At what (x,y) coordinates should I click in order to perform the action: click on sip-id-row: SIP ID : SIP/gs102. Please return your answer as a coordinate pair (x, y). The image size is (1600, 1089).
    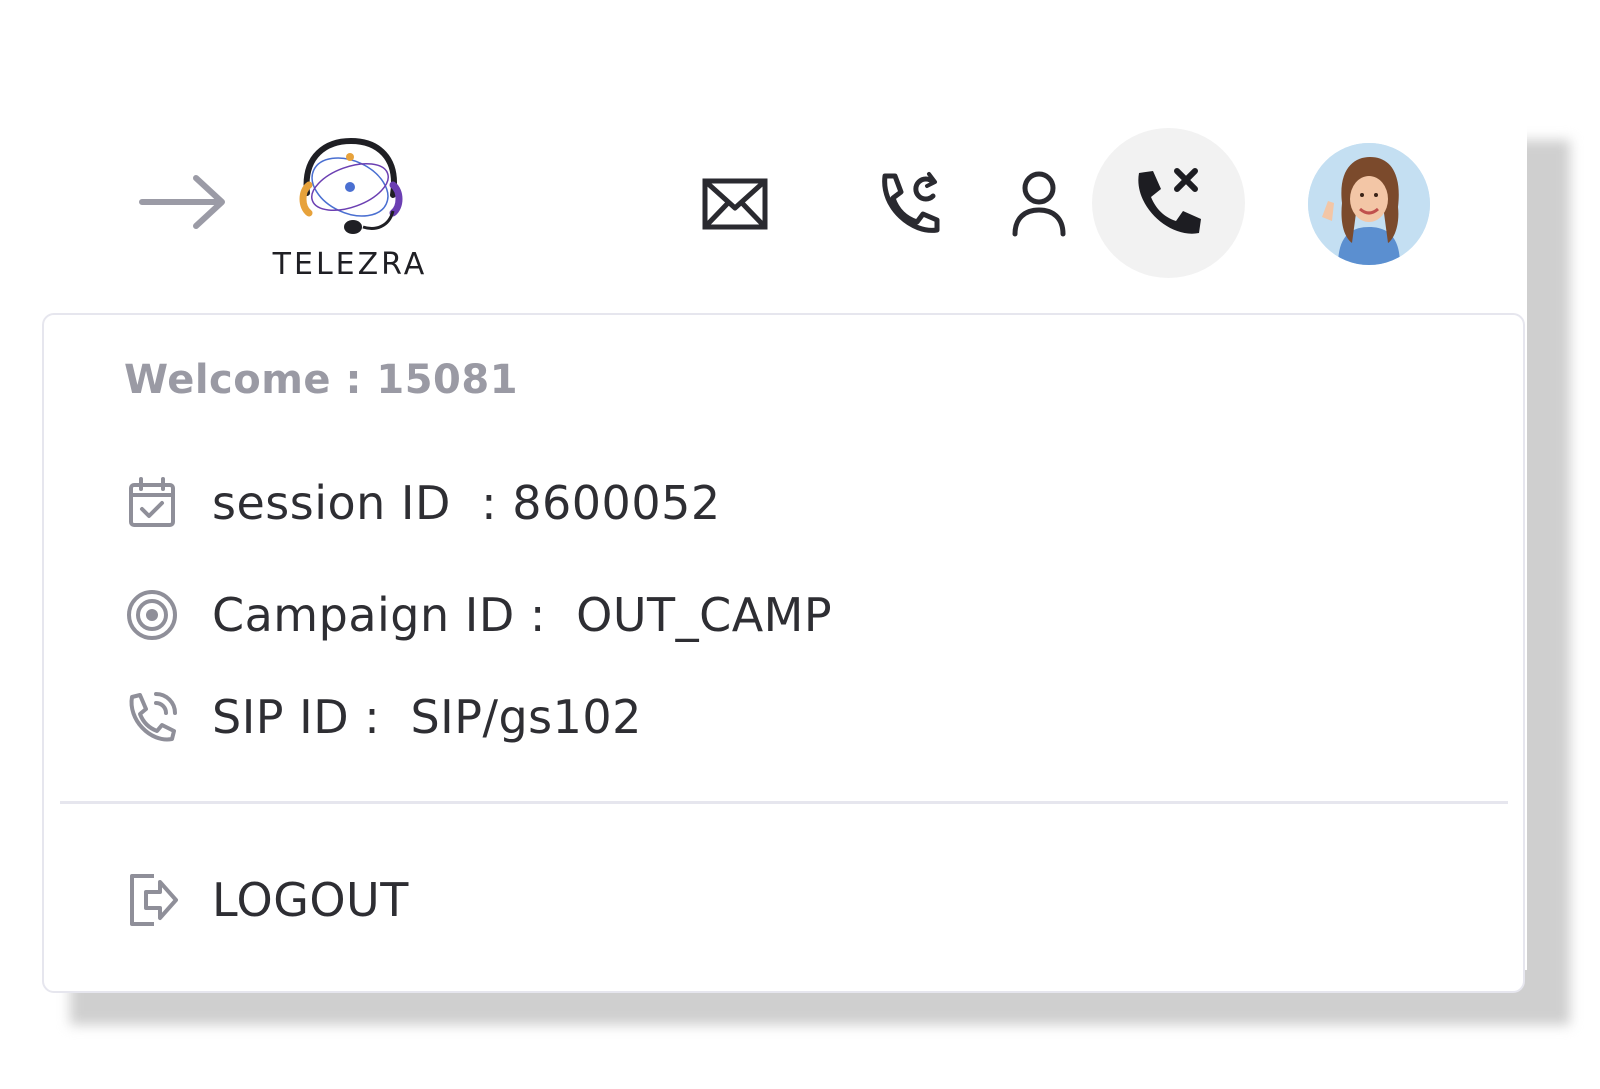
    Looking at the image, I should click on (383, 717).